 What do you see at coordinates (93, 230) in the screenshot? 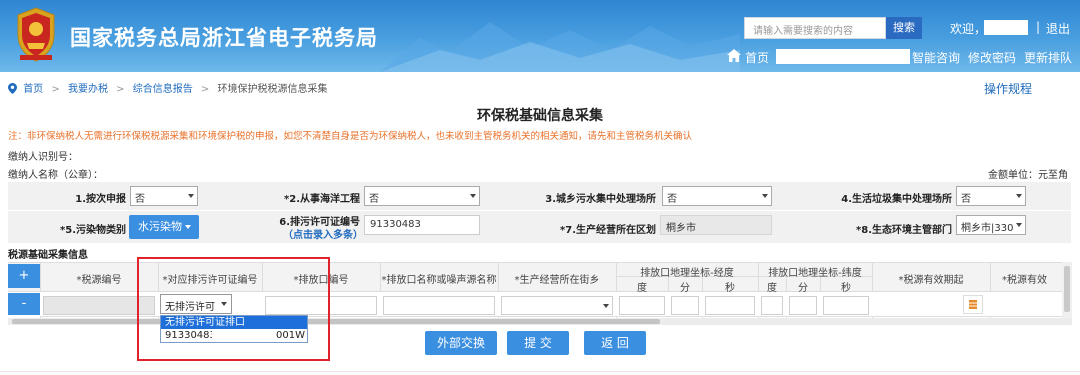
I see `field-label-pollutant-type: *5.污染物类别` at bounding box center [93, 230].